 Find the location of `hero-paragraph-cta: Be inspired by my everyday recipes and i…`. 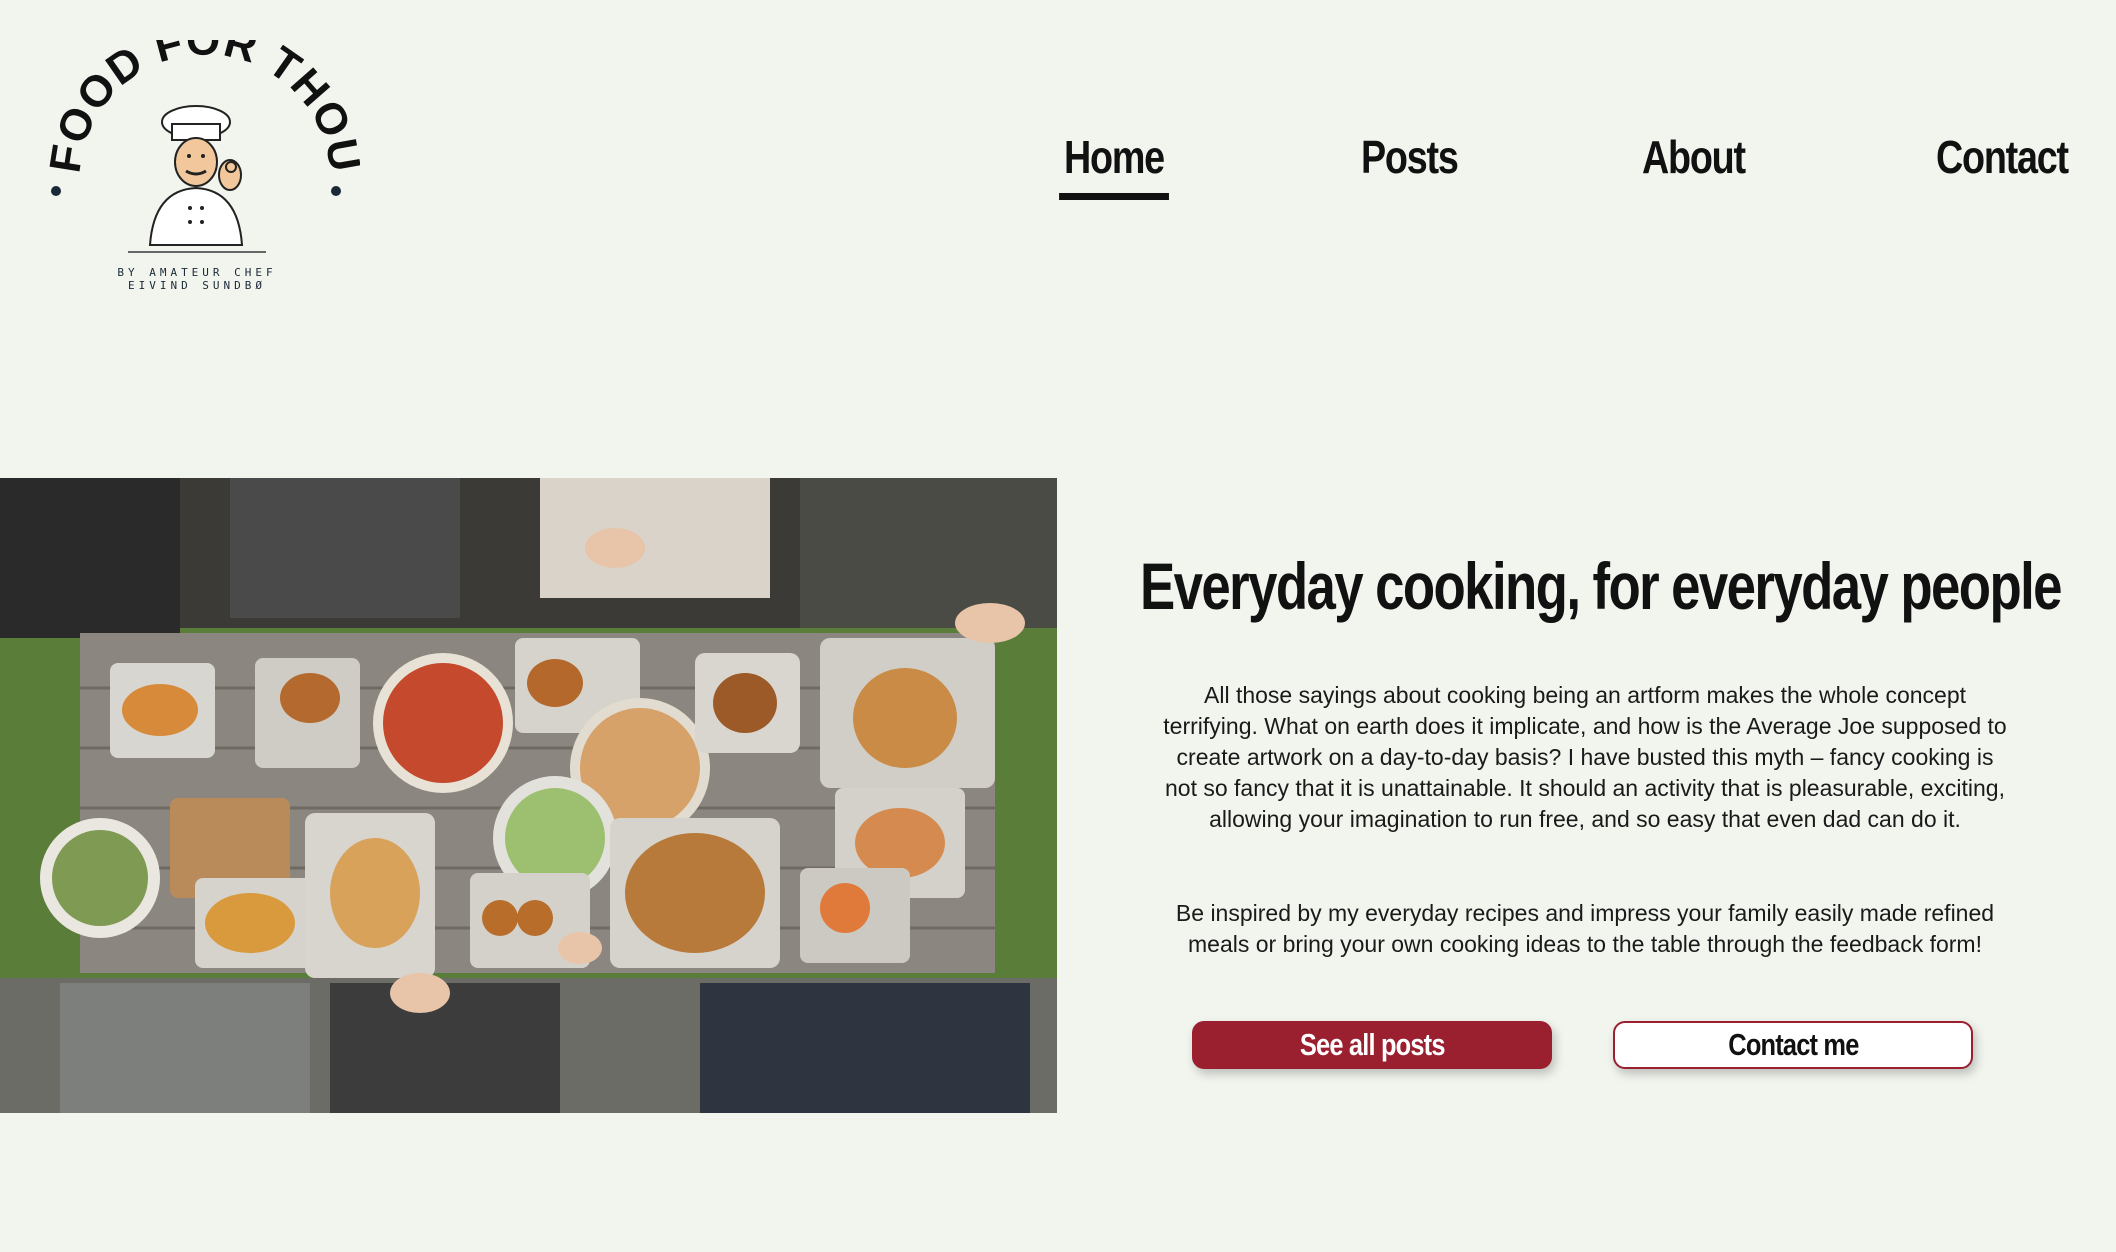

hero-paragraph-cta: Be inspired by my everyday recipes and i… is located at coordinates (1585, 928).